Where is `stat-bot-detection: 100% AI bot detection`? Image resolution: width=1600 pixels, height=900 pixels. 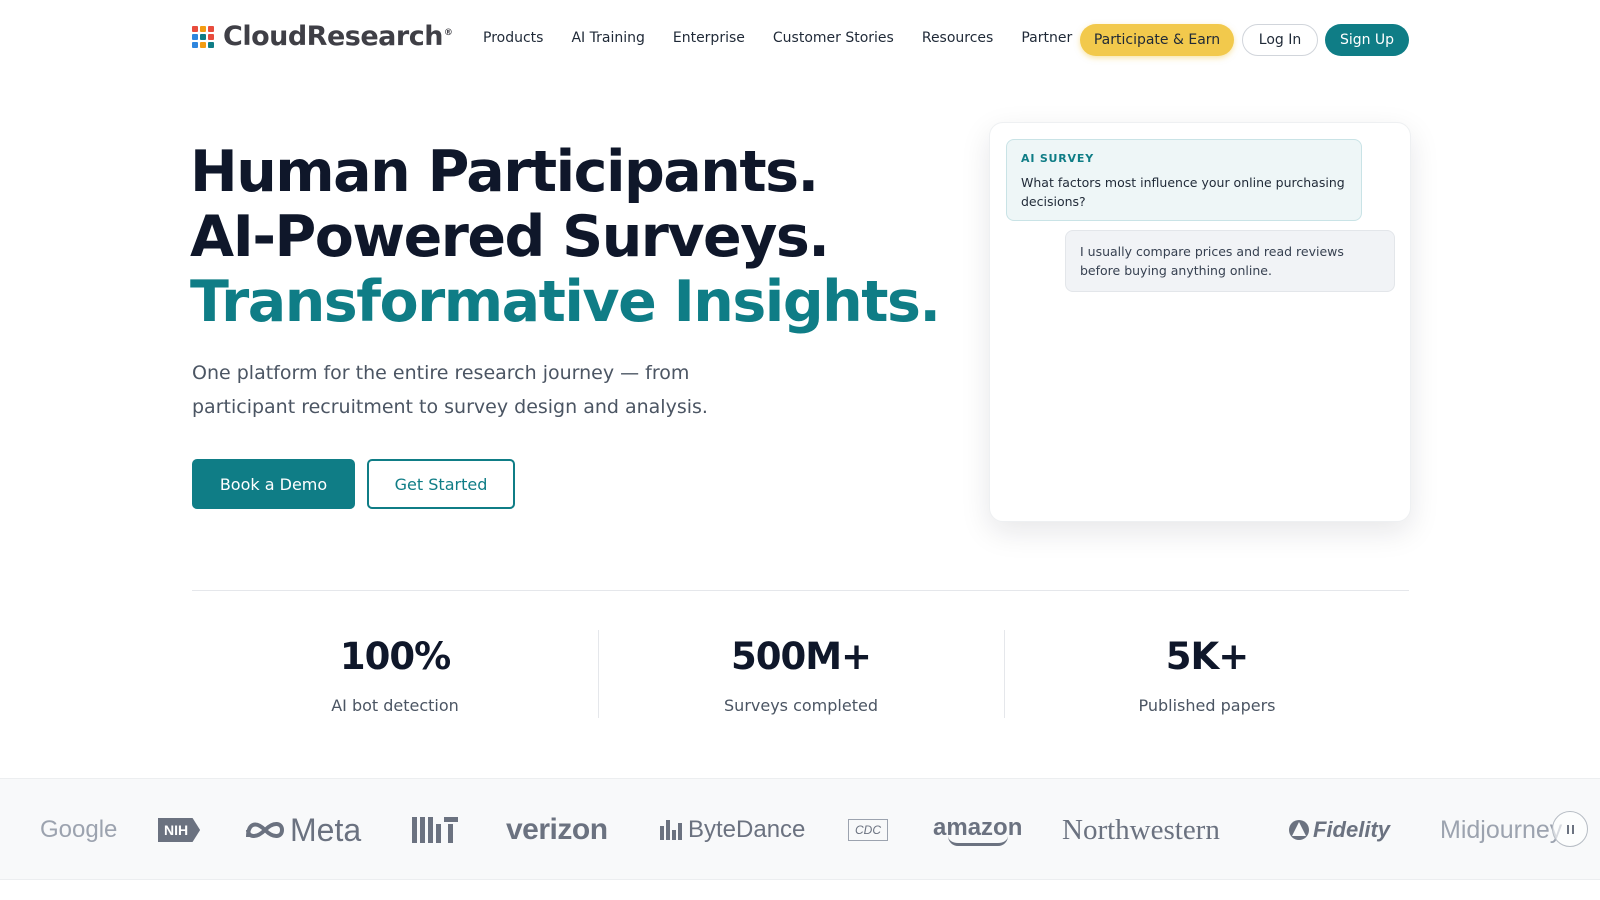 stat-bot-detection: 100% AI bot detection is located at coordinates (395, 673).